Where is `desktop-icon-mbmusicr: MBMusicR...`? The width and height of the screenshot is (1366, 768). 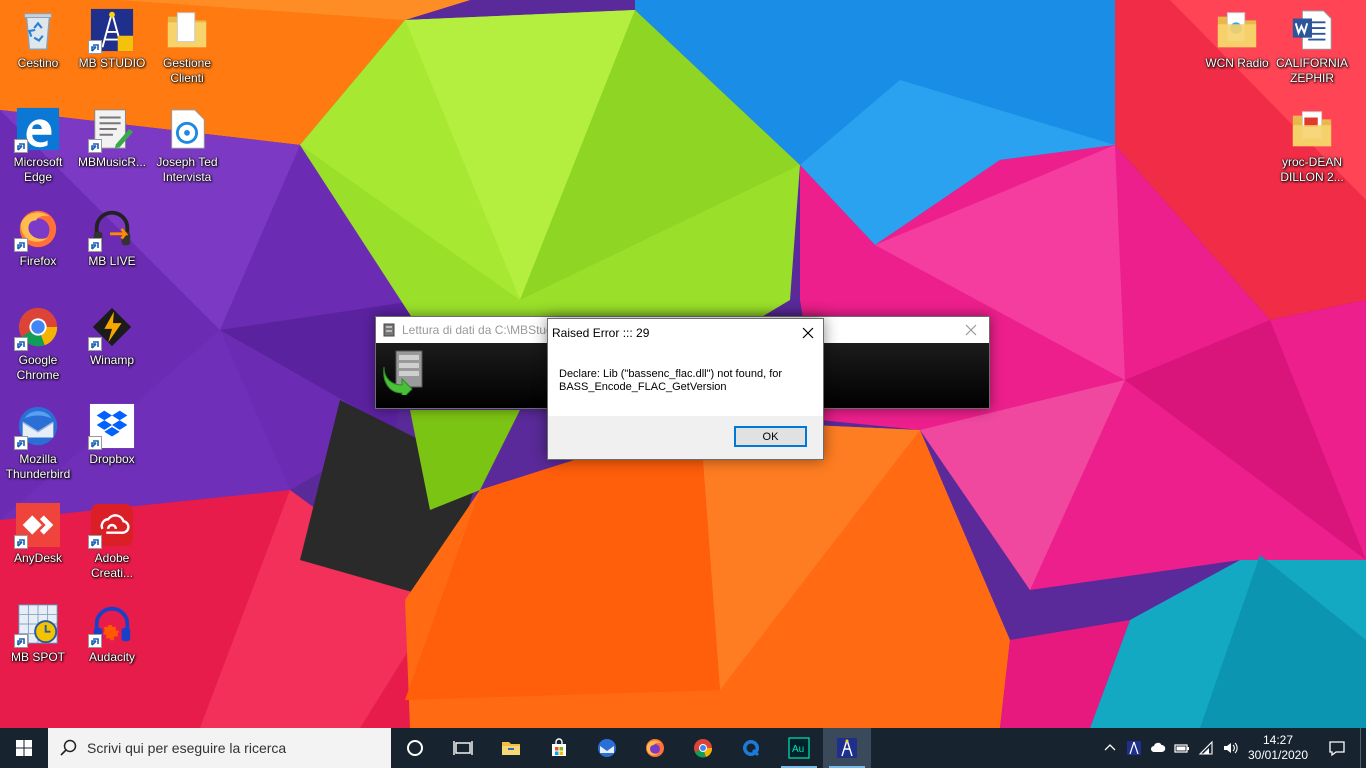
desktop-icon-mbmusicr: MBMusicR... is located at coordinates (112, 150).